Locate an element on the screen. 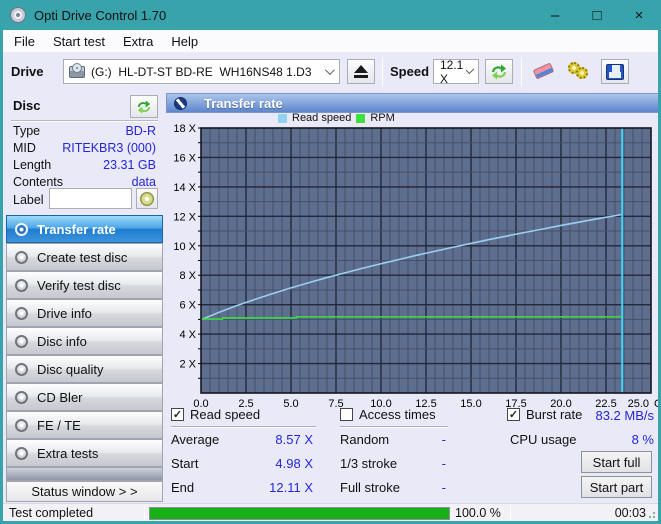  sidebar-item-disc-quality: Disc quality is located at coordinates (84, 369).